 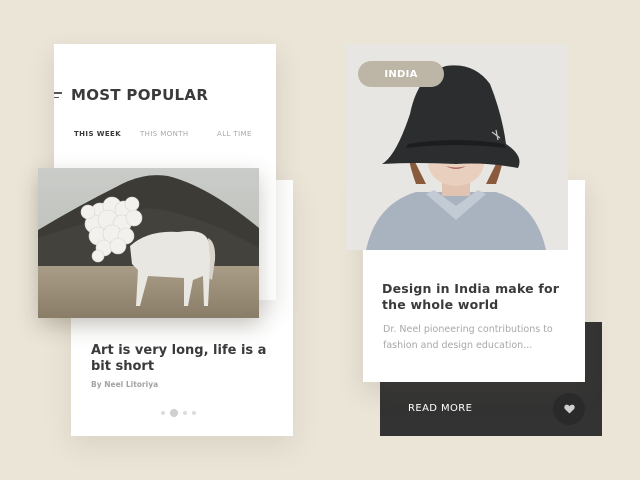 What do you see at coordinates (164, 134) in the screenshot?
I see `tab-this-month: THIS MONTH` at bounding box center [164, 134].